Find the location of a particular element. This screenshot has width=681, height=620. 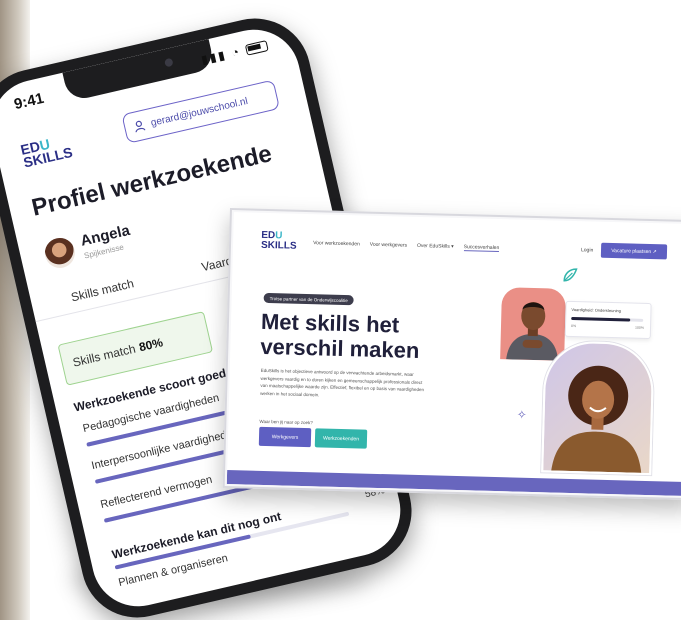

nav-item-werkgevers: Voor werkgevers is located at coordinates (388, 246).